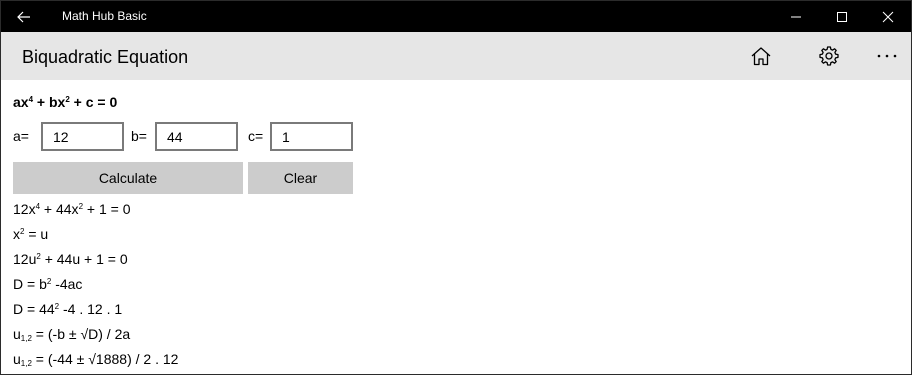 The height and width of the screenshot is (375, 912). I want to click on step-line-4: D = b2 -4ac, so click(48, 284).